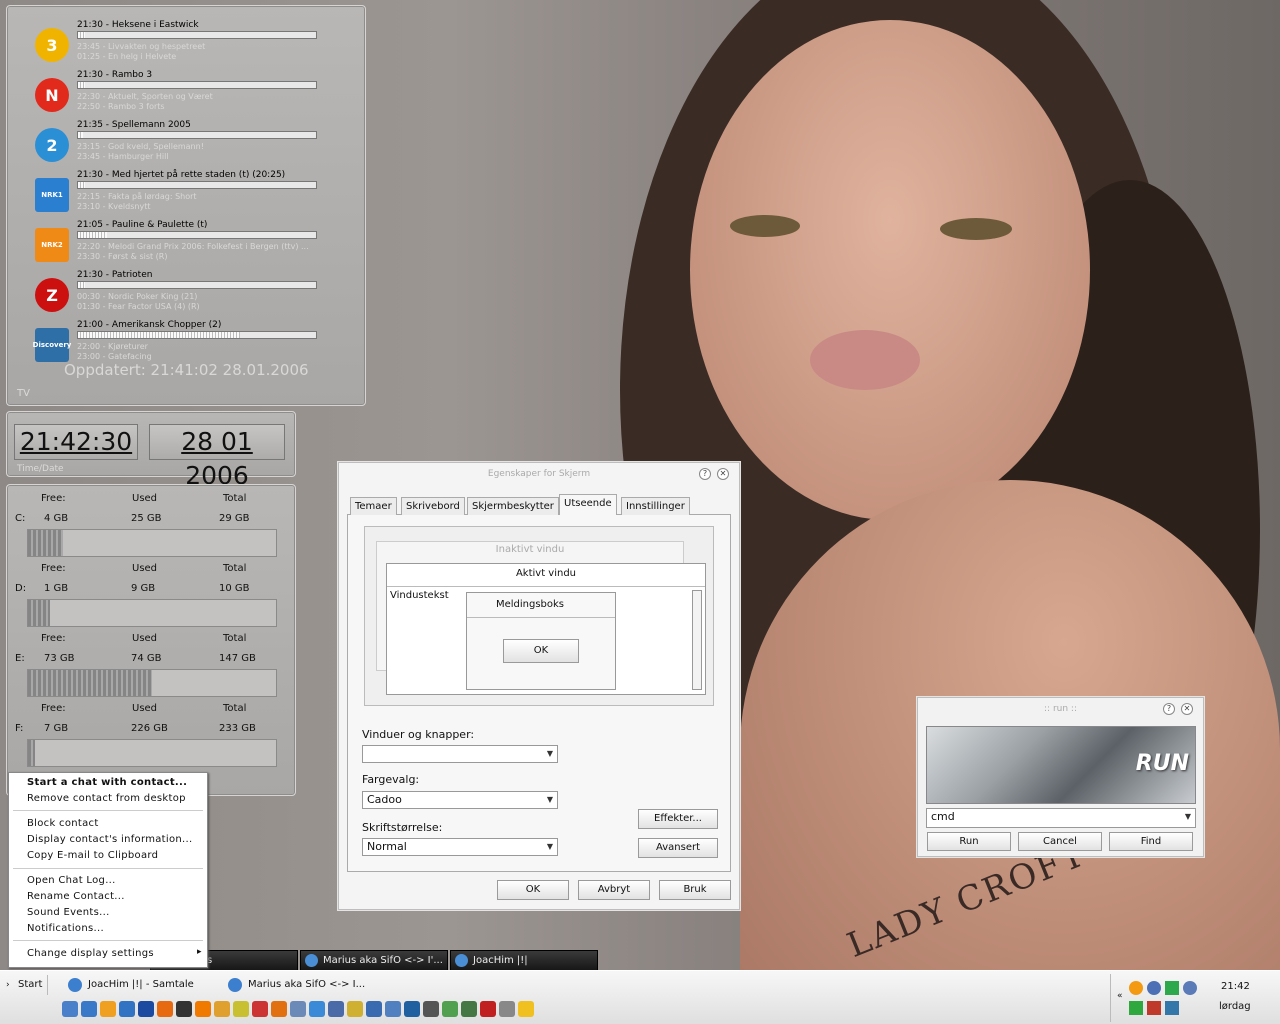 The image size is (1280, 1024). Describe the element at coordinates (52, 145) in the screenshot. I see `channel-logo-icon: 2` at that location.